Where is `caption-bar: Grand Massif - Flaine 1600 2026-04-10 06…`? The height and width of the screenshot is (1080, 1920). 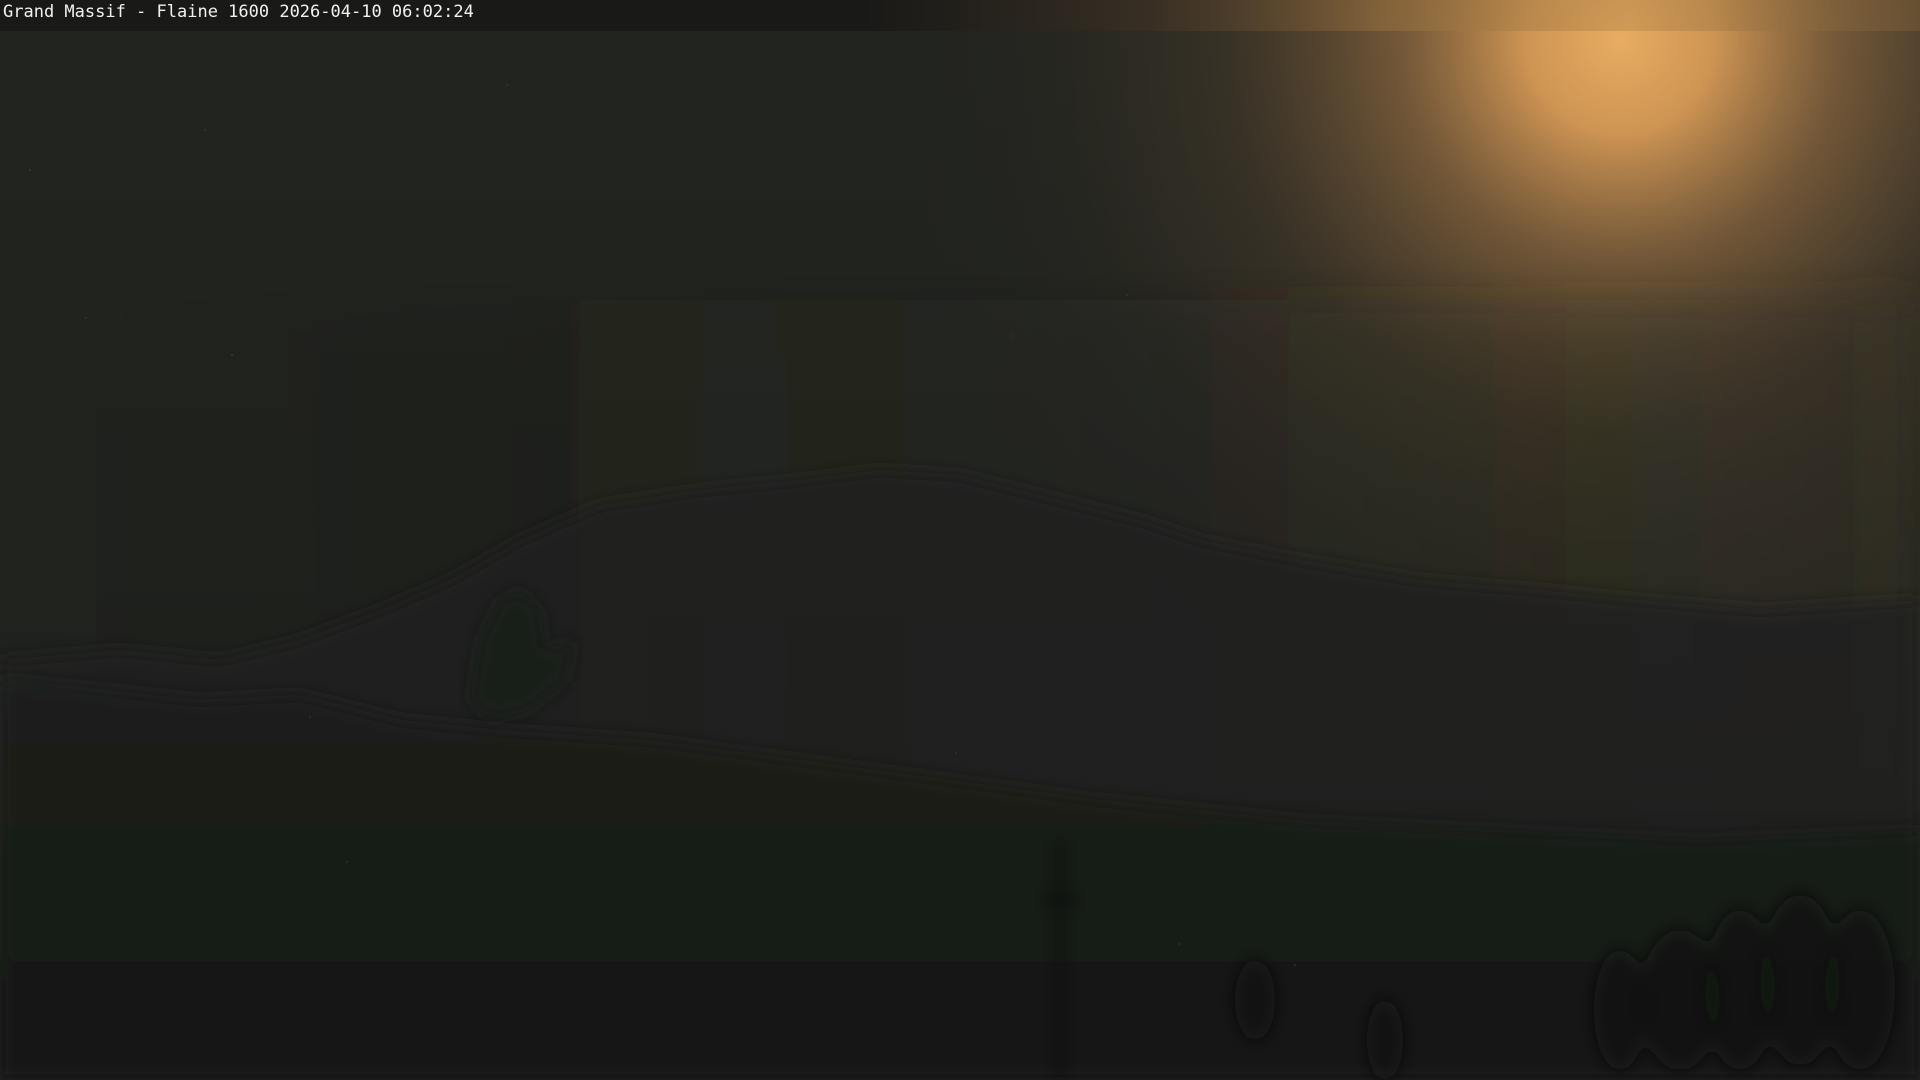 caption-bar: Grand Massif - Flaine 1600 2026-04-10 06… is located at coordinates (960, 15).